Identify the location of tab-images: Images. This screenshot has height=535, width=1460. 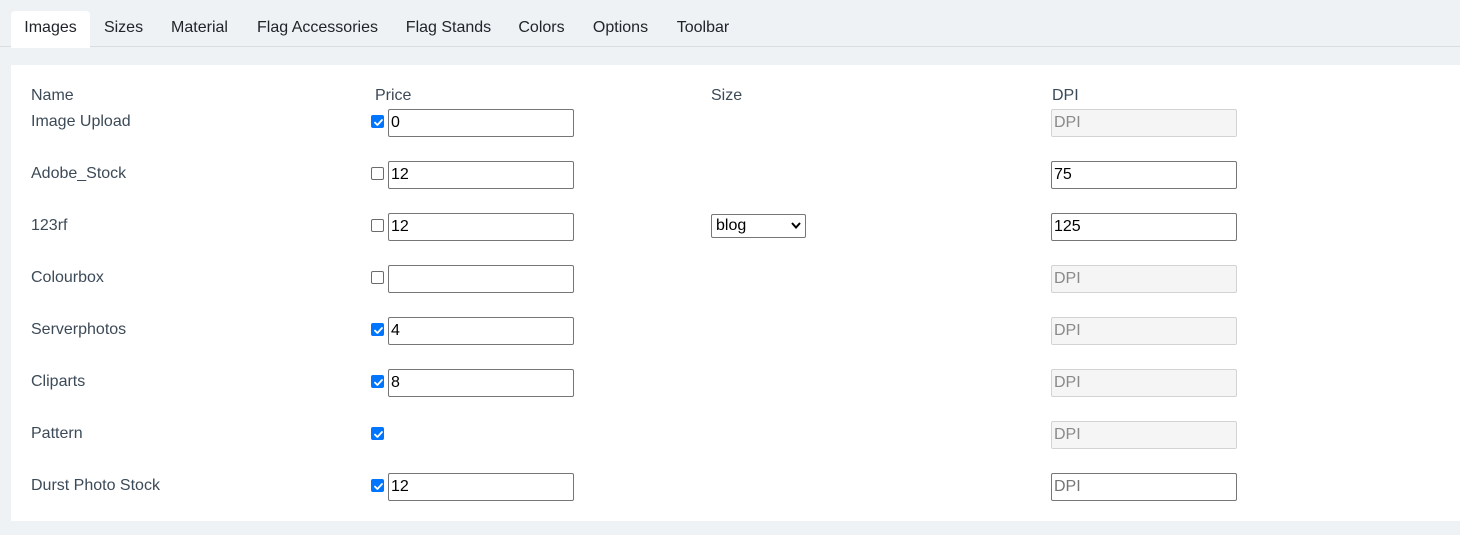
(50, 29).